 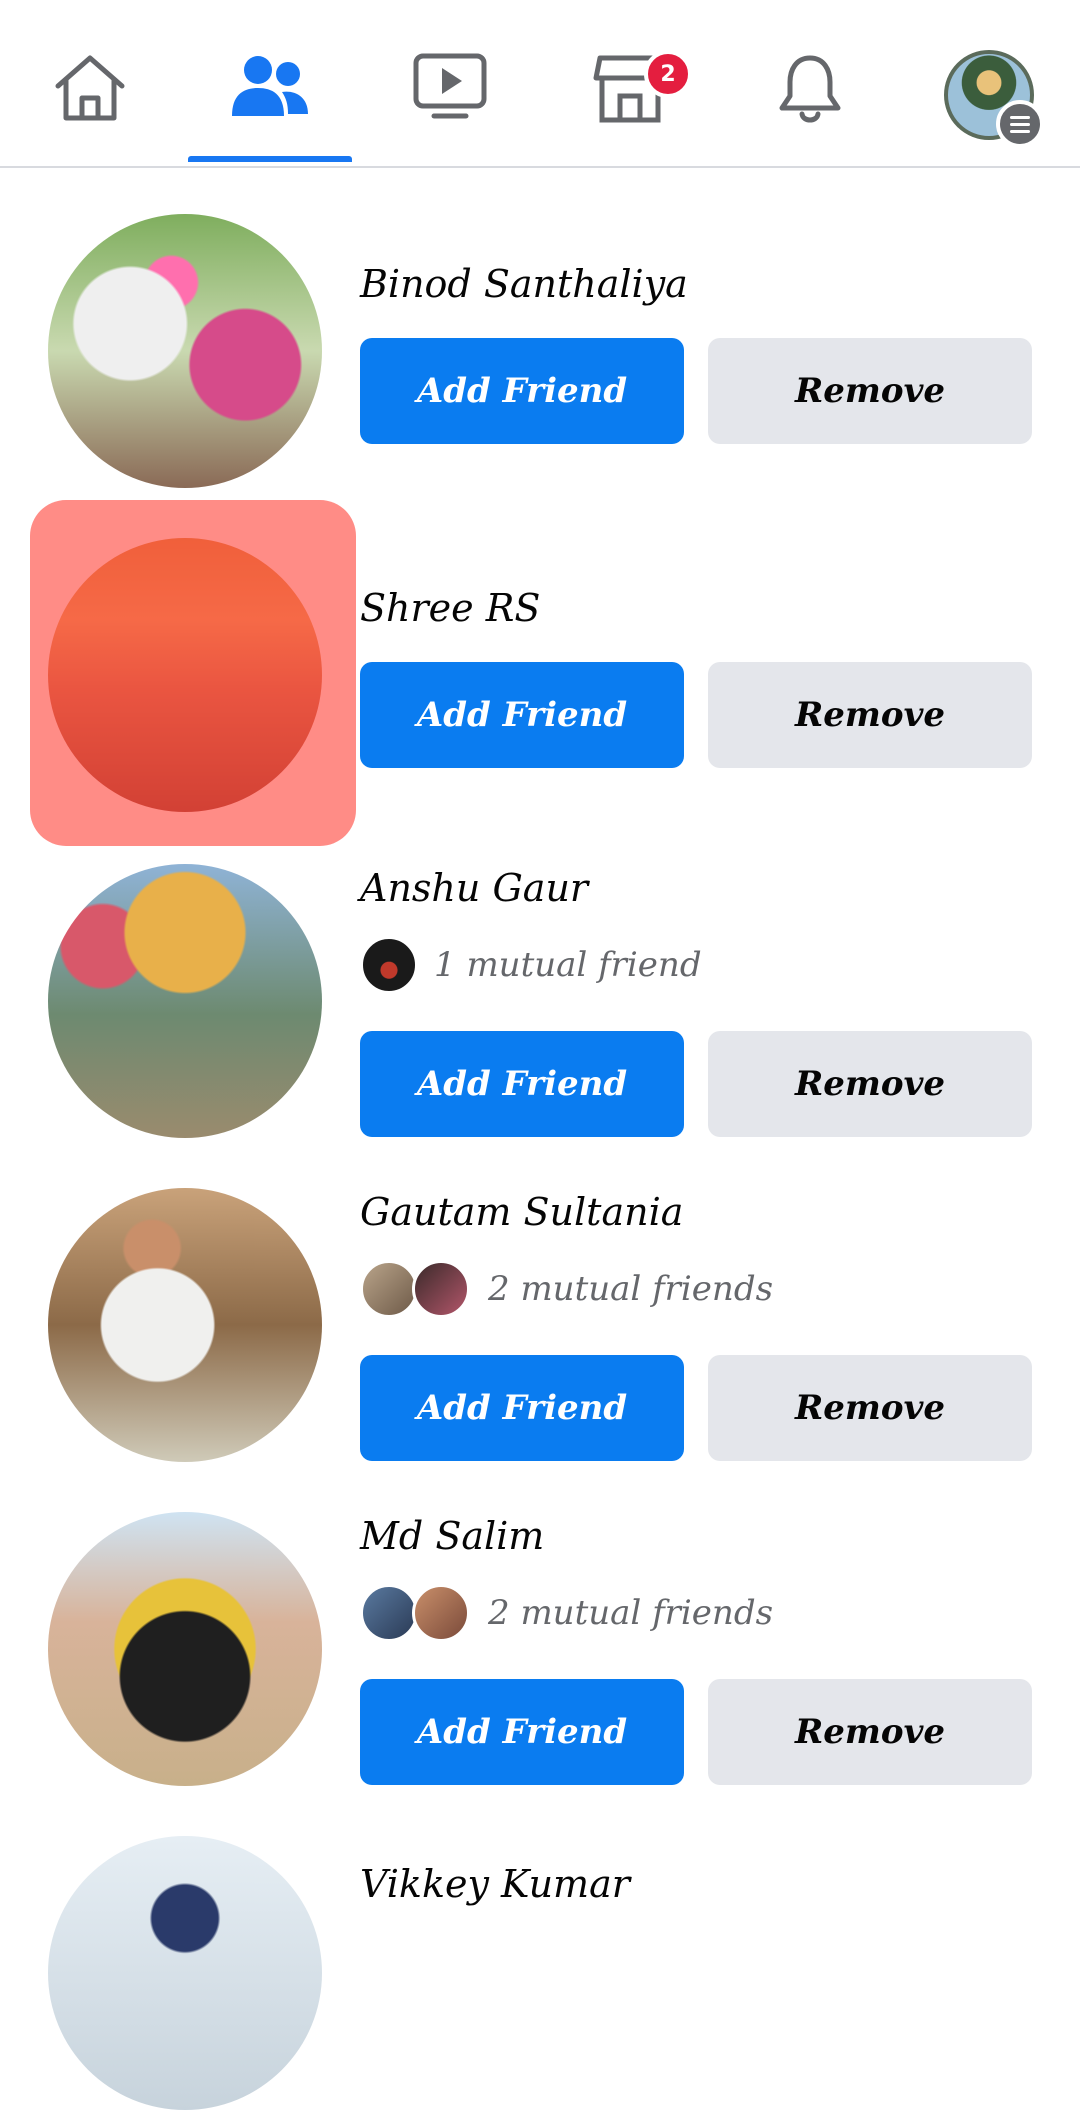 I want to click on tab-home, so click(x=90, y=95).